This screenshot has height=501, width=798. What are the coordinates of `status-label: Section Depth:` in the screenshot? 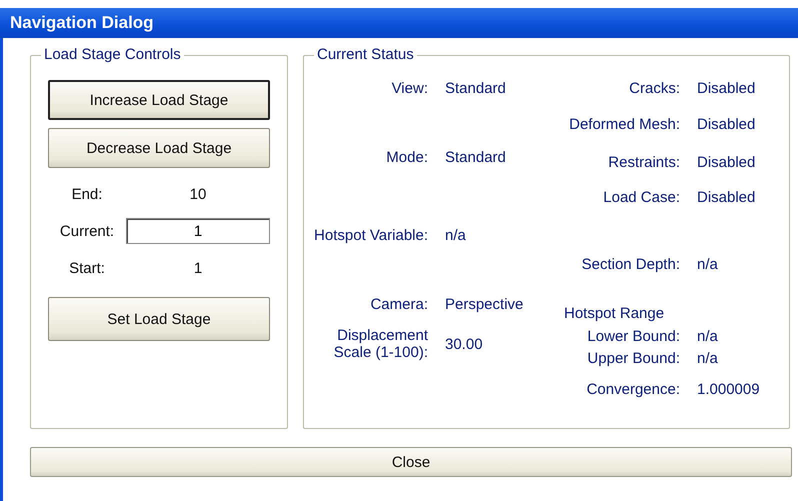 It's located at (630, 264).